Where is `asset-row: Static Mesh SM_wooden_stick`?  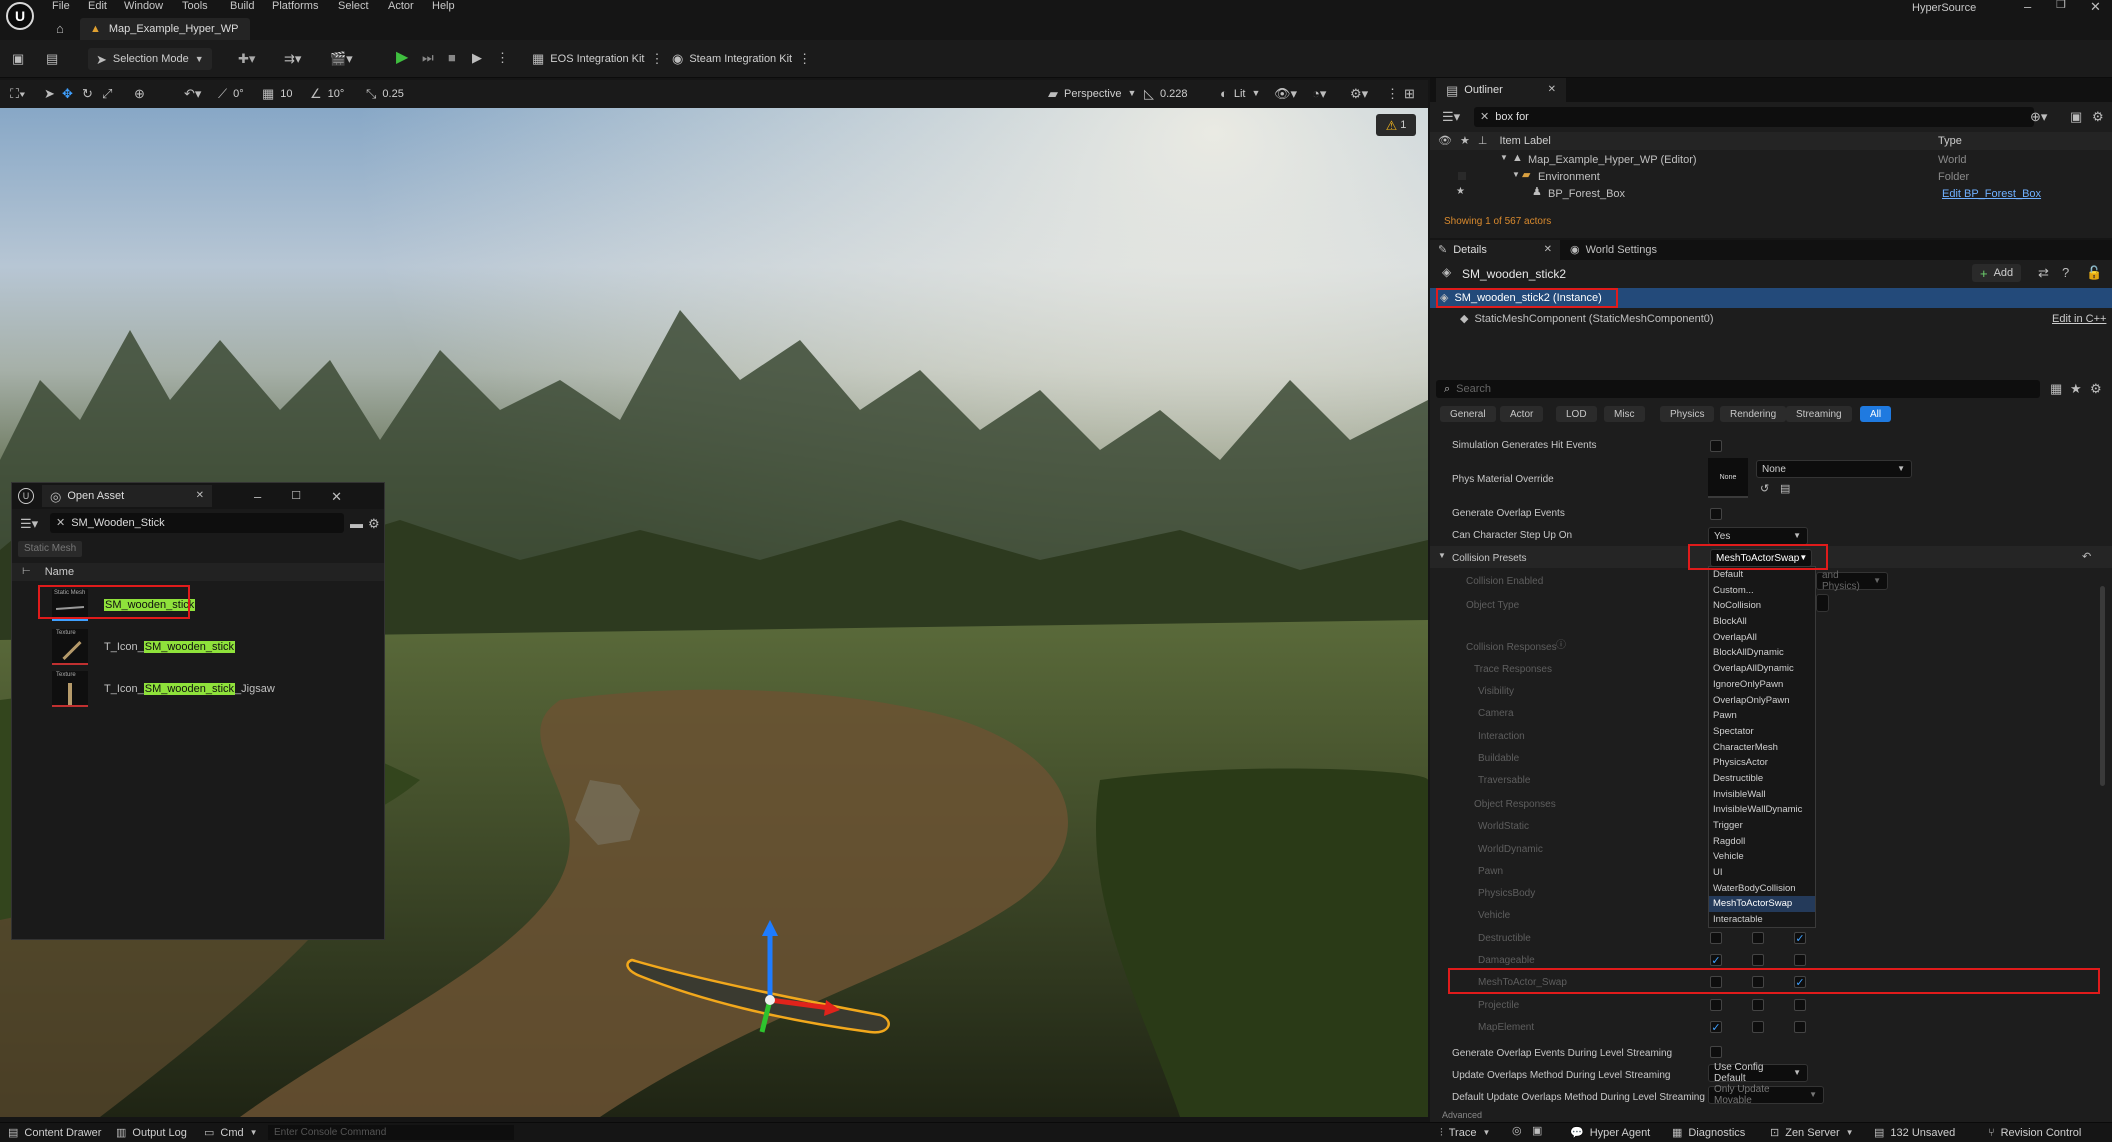
asset-row: Static Mesh SM_wooden_stick is located at coordinates (208, 604).